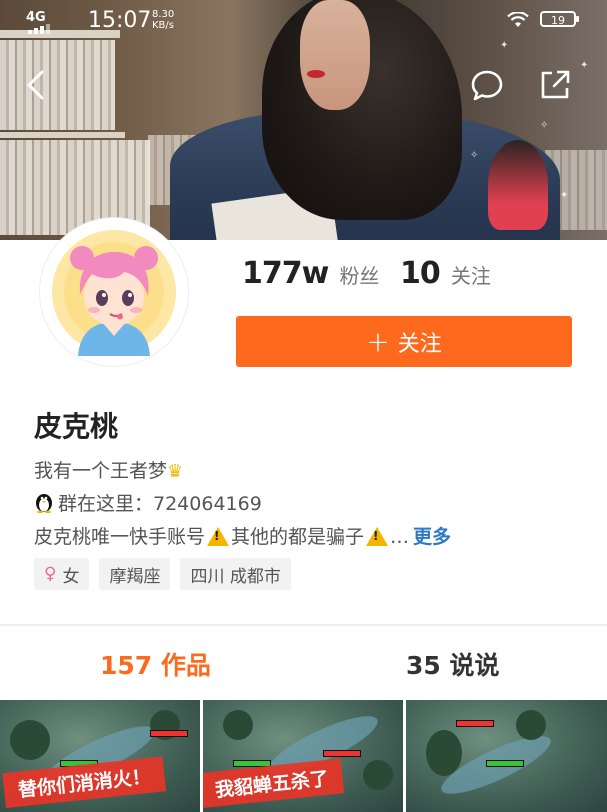  I want to click on following-stat: 10 关注, so click(445, 273).